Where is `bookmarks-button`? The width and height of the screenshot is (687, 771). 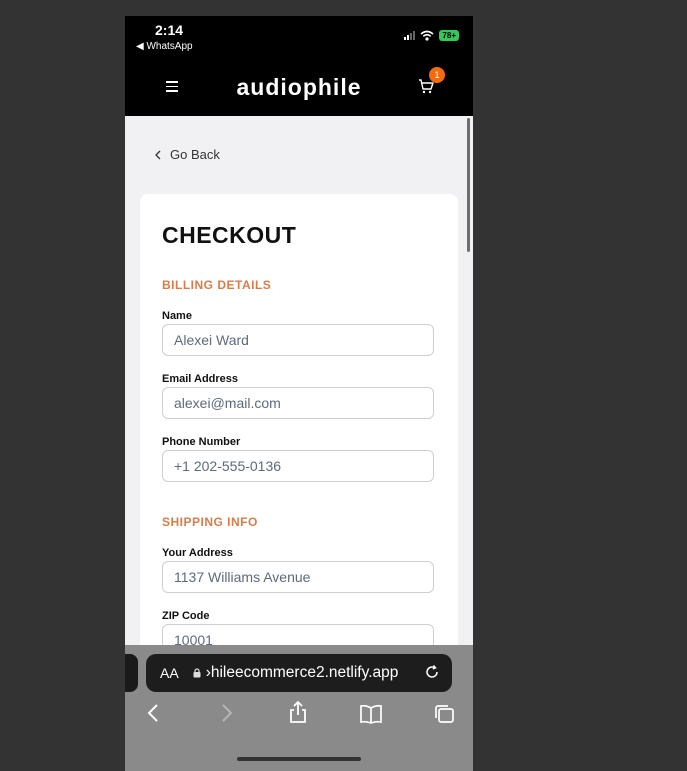 bookmarks-button is located at coordinates (371, 716).